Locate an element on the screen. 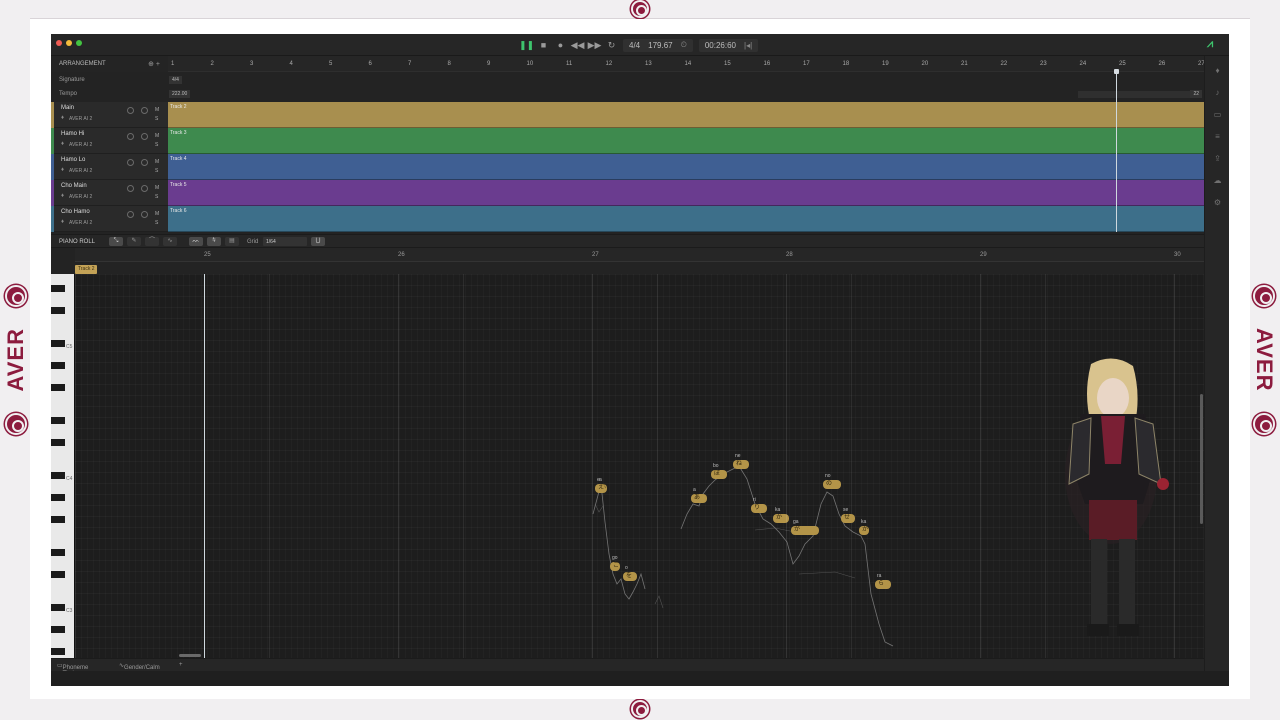 This screenshot has width=1280, height=720. loop-marker: |◂| is located at coordinates (748, 45).